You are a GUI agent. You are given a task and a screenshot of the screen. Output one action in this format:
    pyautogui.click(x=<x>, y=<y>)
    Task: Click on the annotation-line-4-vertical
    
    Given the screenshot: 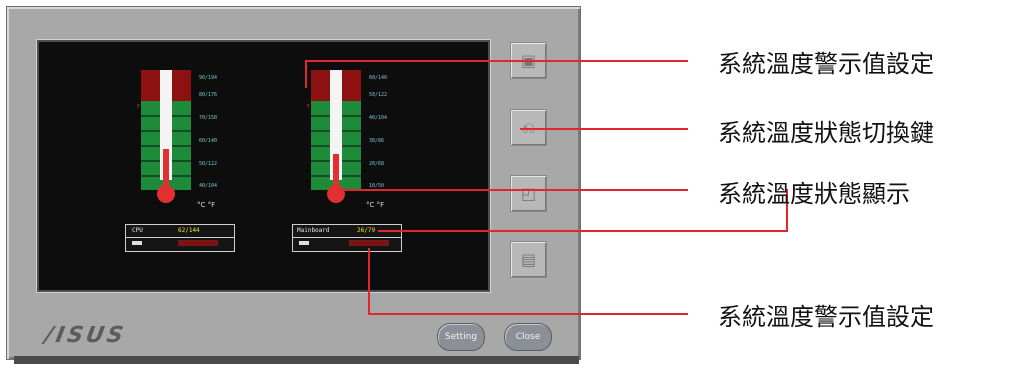 What is the action you would take?
    pyautogui.click(x=369, y=281)
    